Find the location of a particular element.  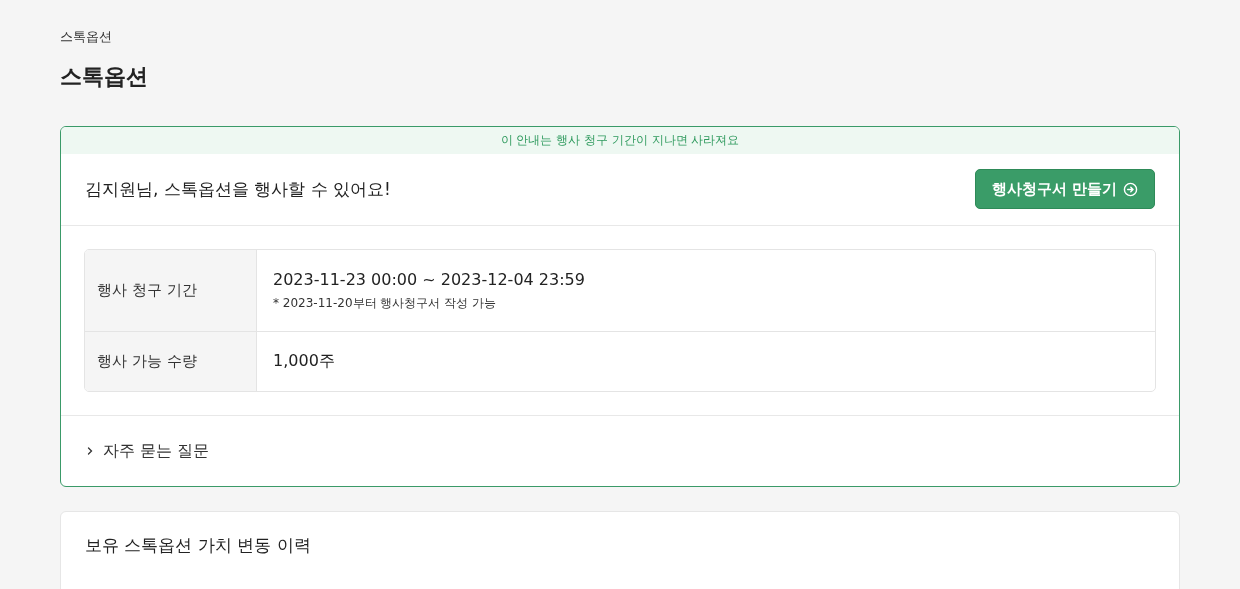

breadcrumb: 스톡옵션 is located at coordinates (86, 37).